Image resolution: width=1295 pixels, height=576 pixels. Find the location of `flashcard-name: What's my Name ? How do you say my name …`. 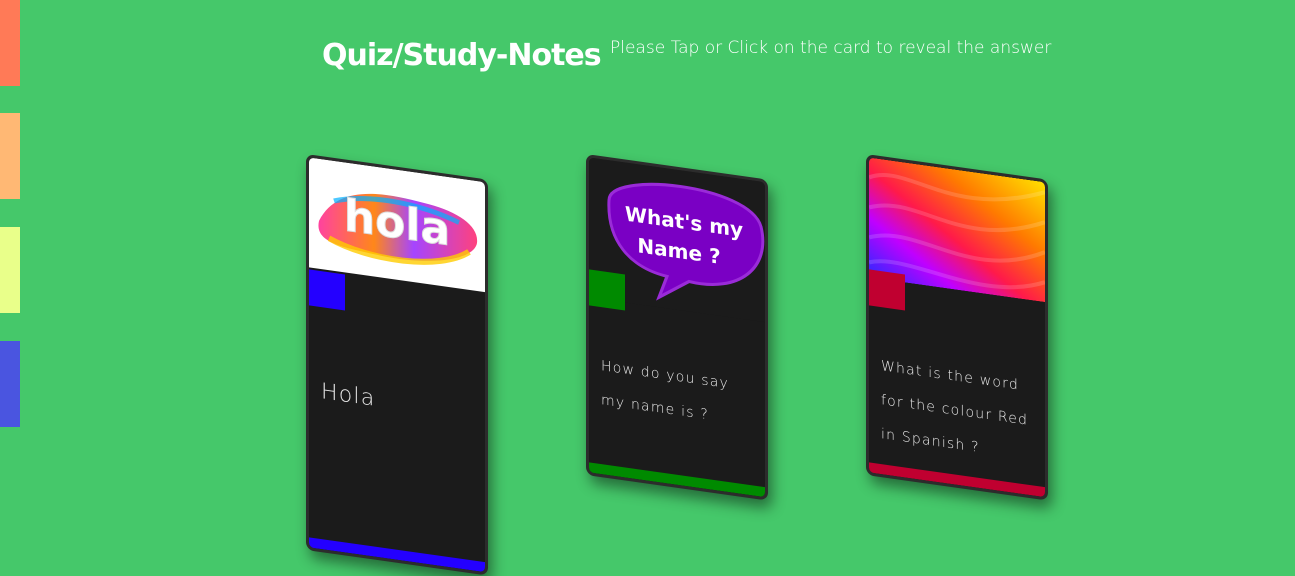

flashcard-name: What's my Name ? How do you say my name … is located at coordinates (677, 327).